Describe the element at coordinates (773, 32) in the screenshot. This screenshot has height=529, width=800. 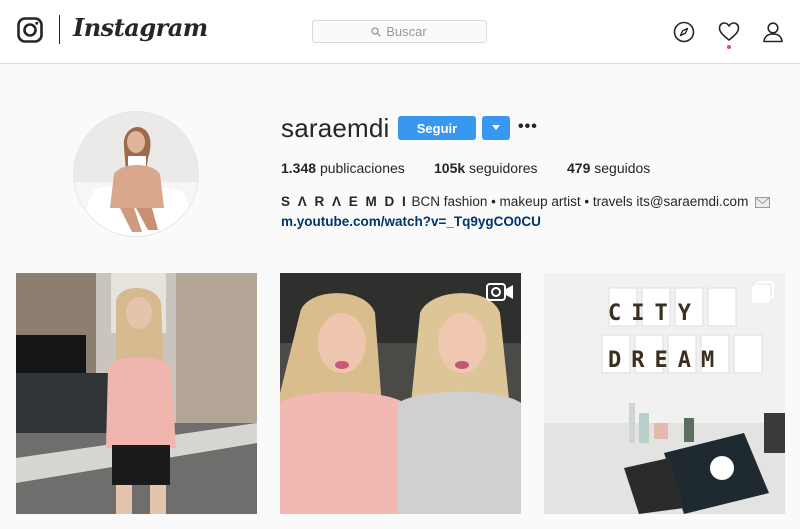
I see `profile-icon` at that location.